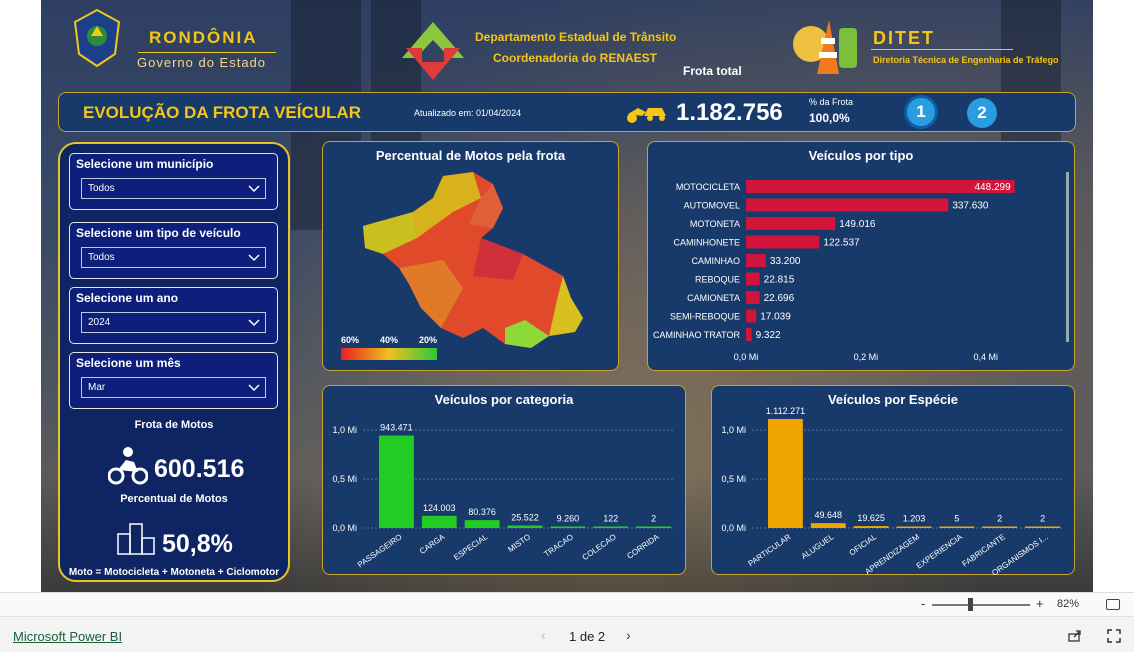  I want to click on bar-value-label: 5, so click(956, 519).